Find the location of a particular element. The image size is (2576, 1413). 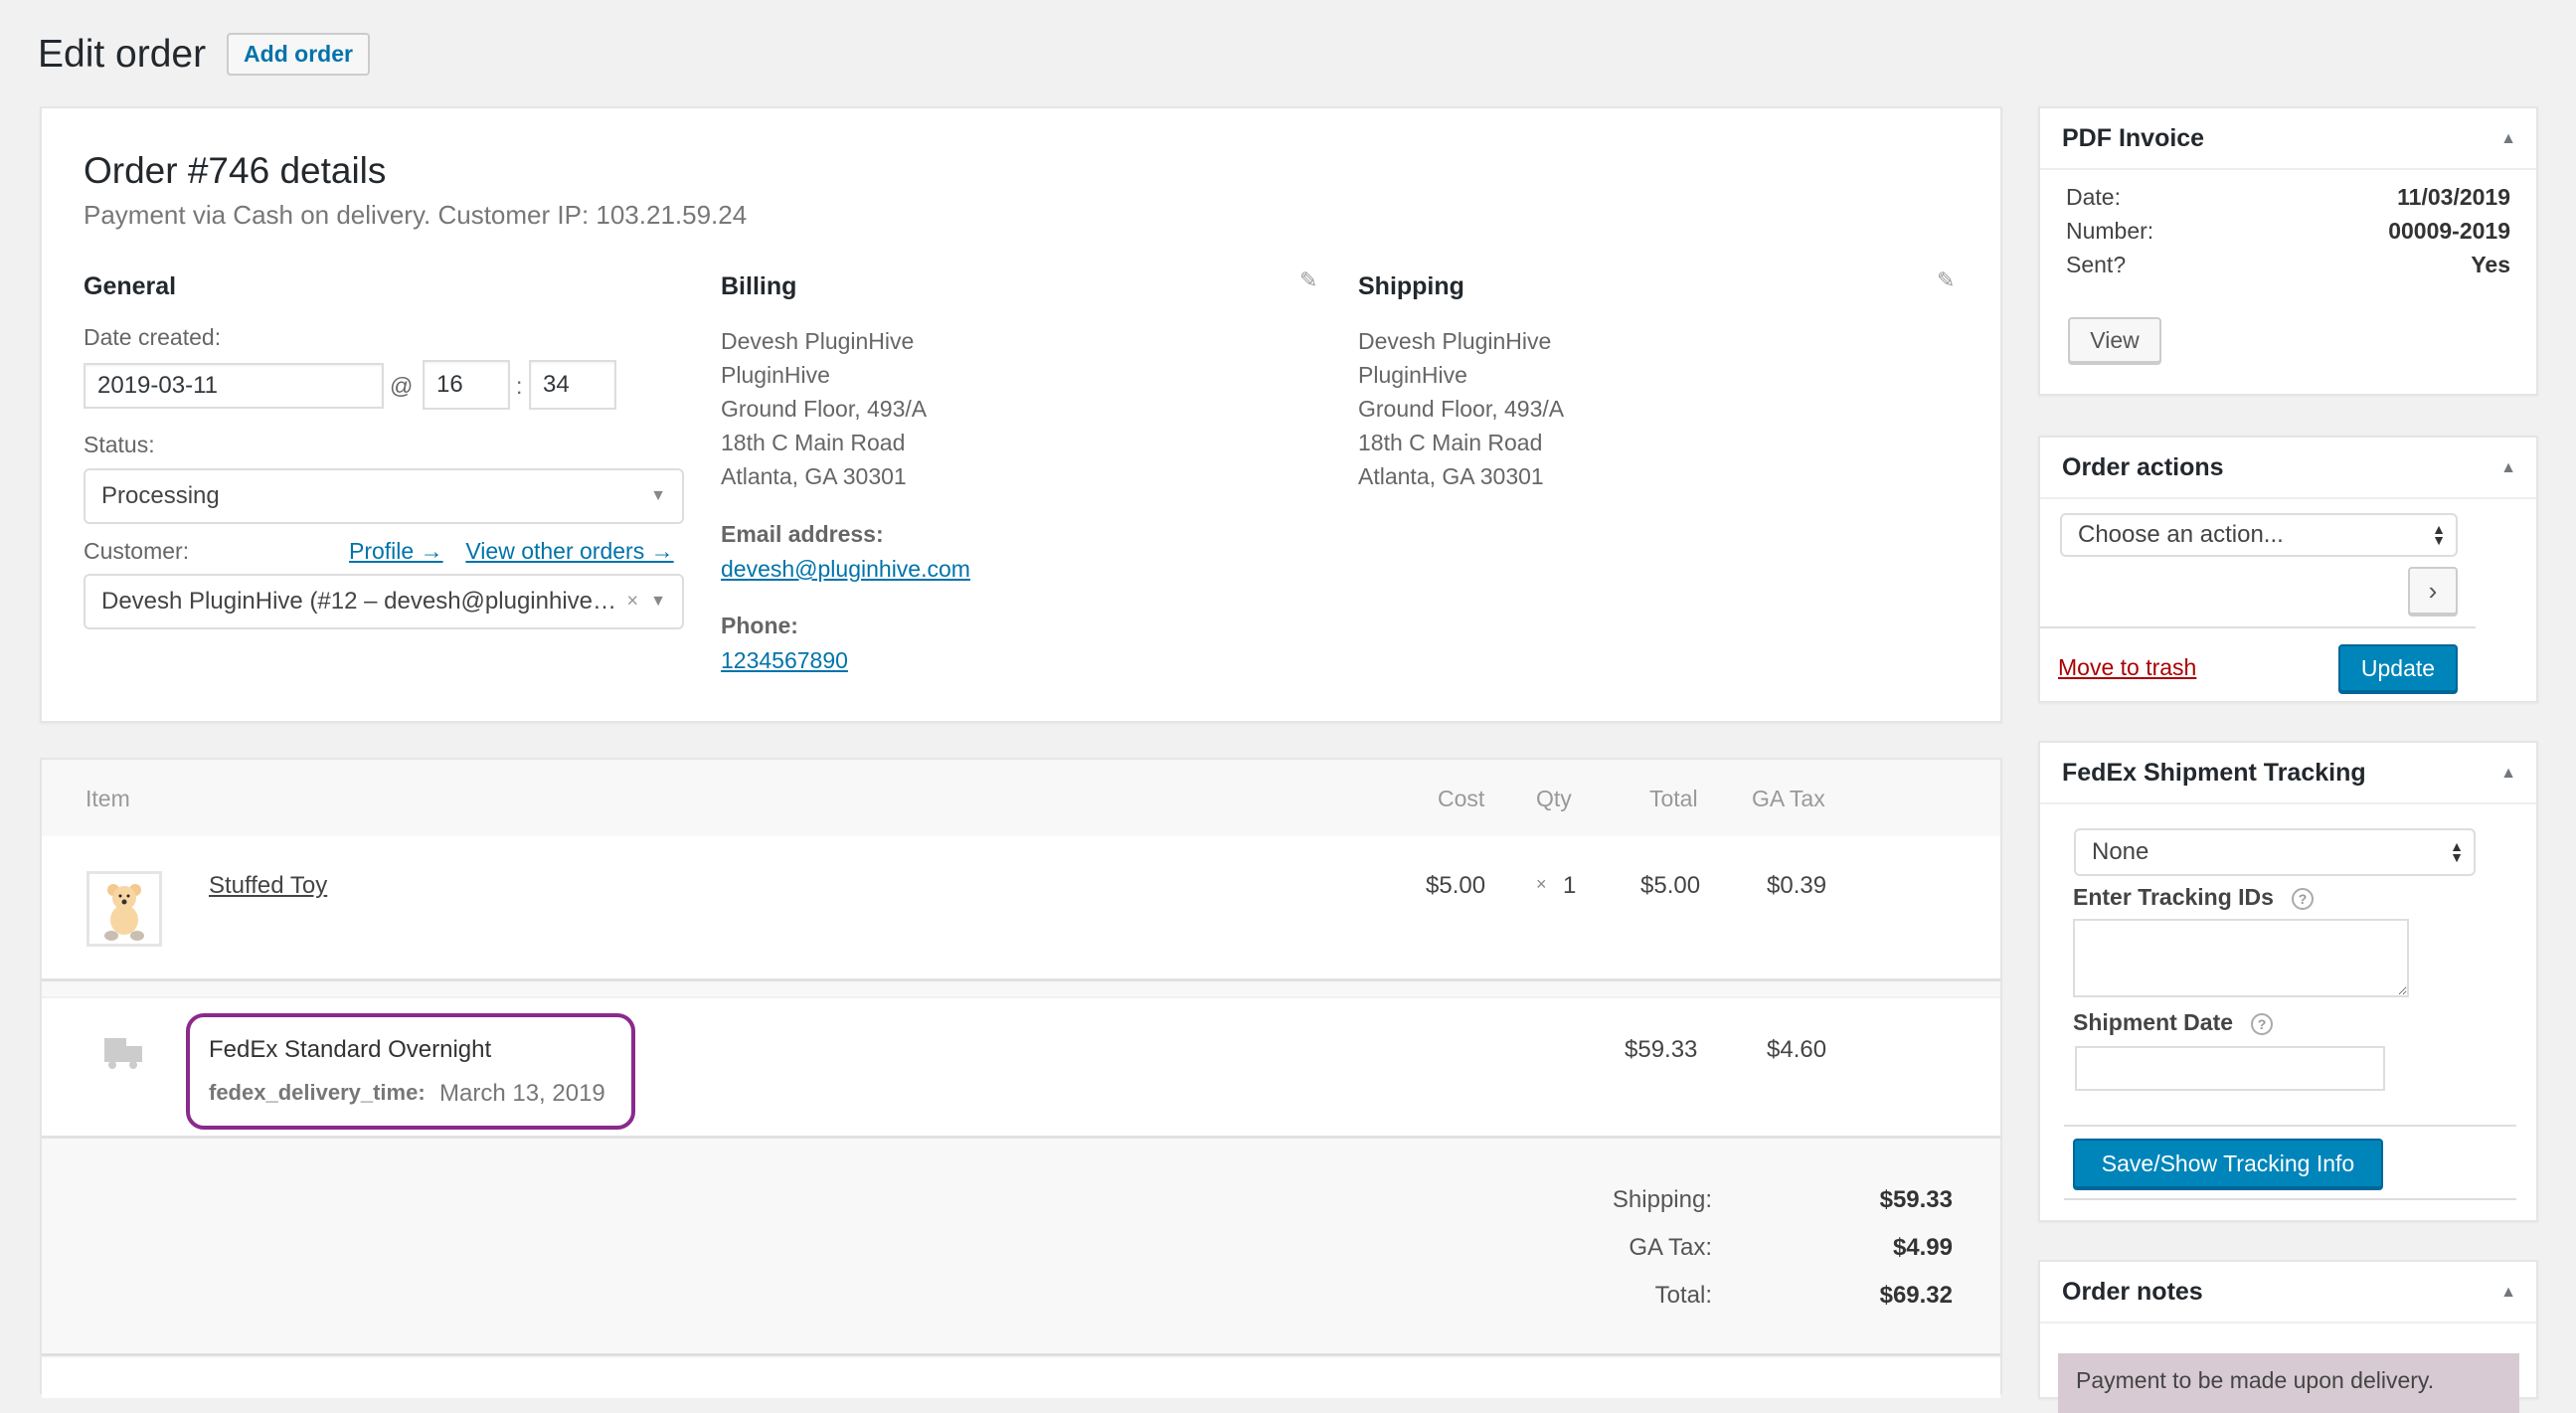

totals-label: GA Tax: is located at coordinates (1671, 1247).